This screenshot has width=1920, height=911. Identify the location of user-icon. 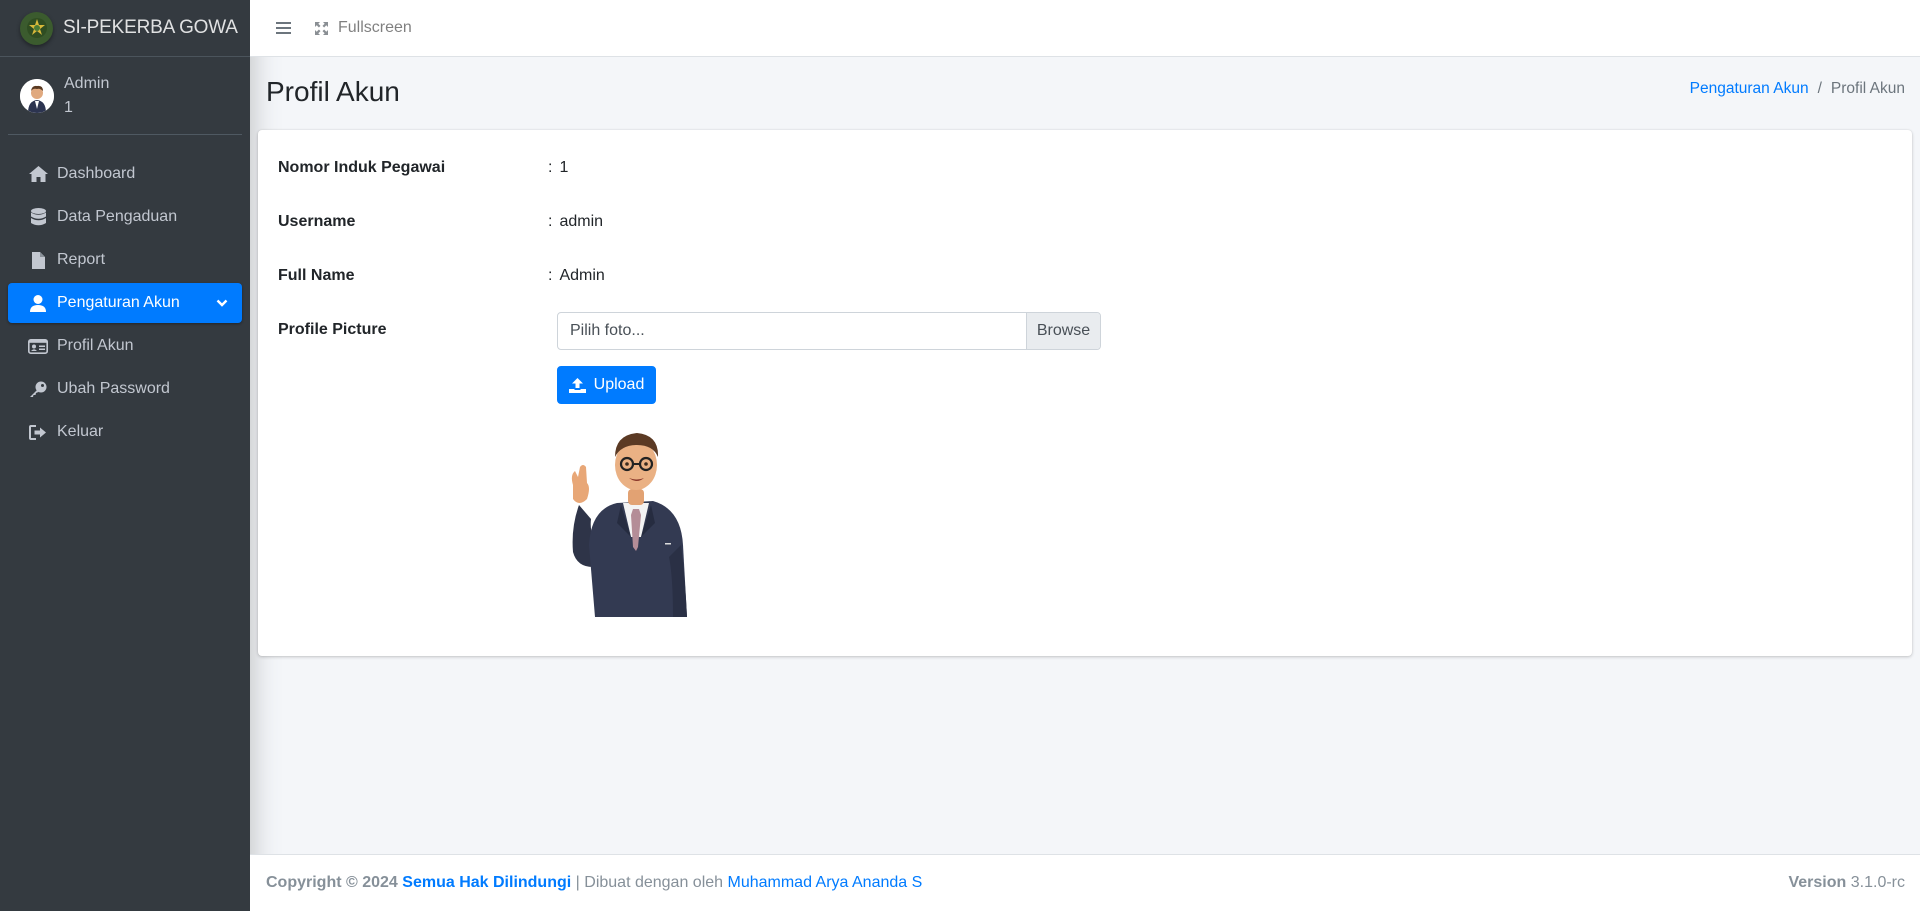
(38, 303).